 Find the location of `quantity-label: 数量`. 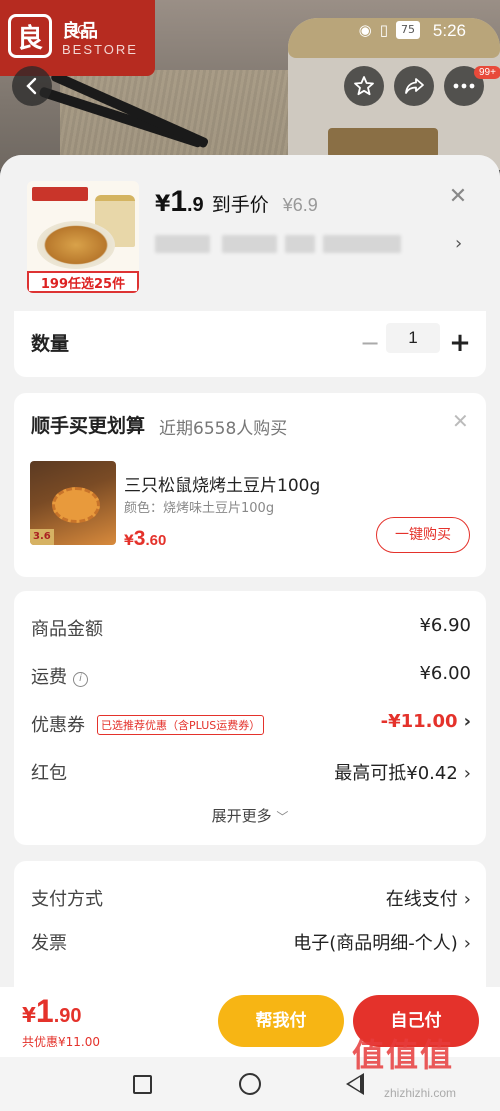

quantity-label: 数量 is located at coordinates (50, 344).